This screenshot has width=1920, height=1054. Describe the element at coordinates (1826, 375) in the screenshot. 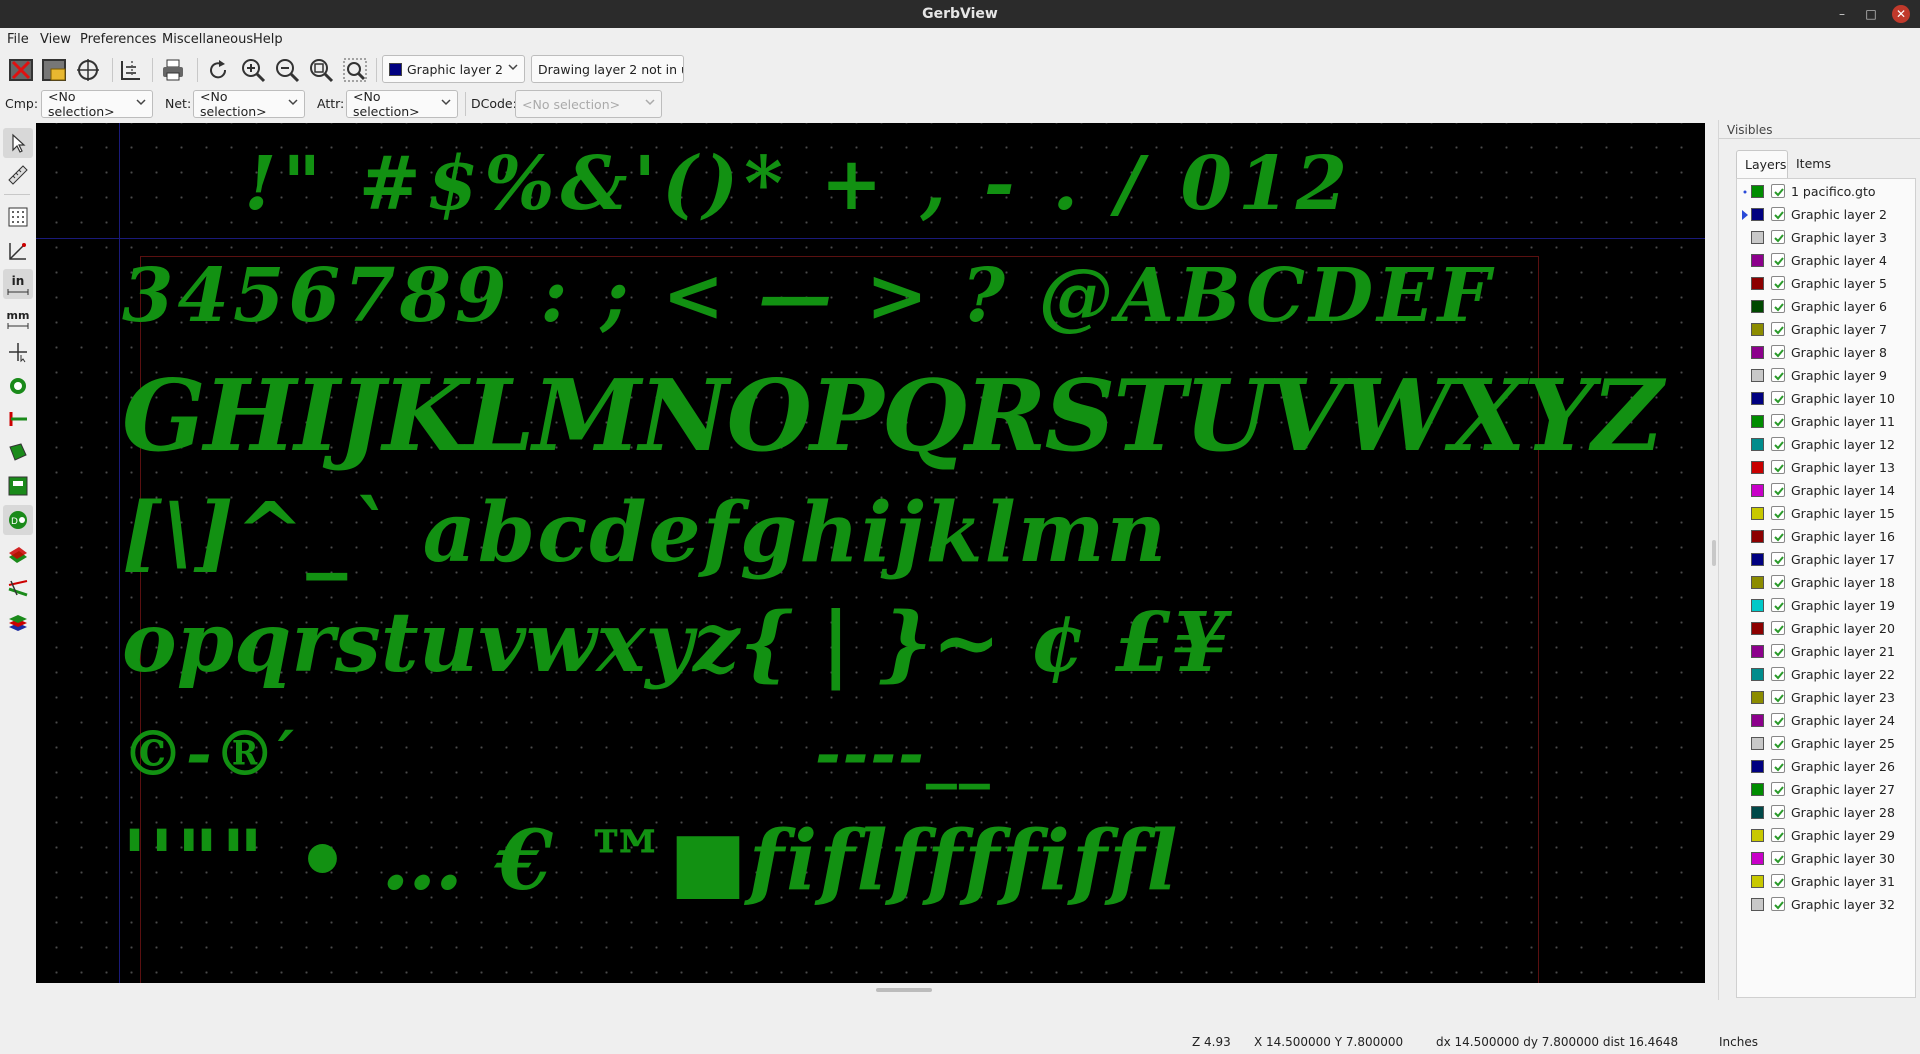

I see `layer-row: Graphic layer 9` at that location.